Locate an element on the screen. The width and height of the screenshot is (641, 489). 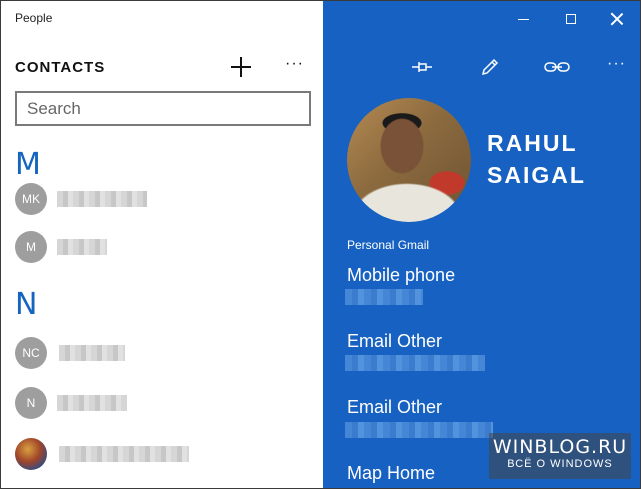
contact-item: N is located at coordinates (160, 404).